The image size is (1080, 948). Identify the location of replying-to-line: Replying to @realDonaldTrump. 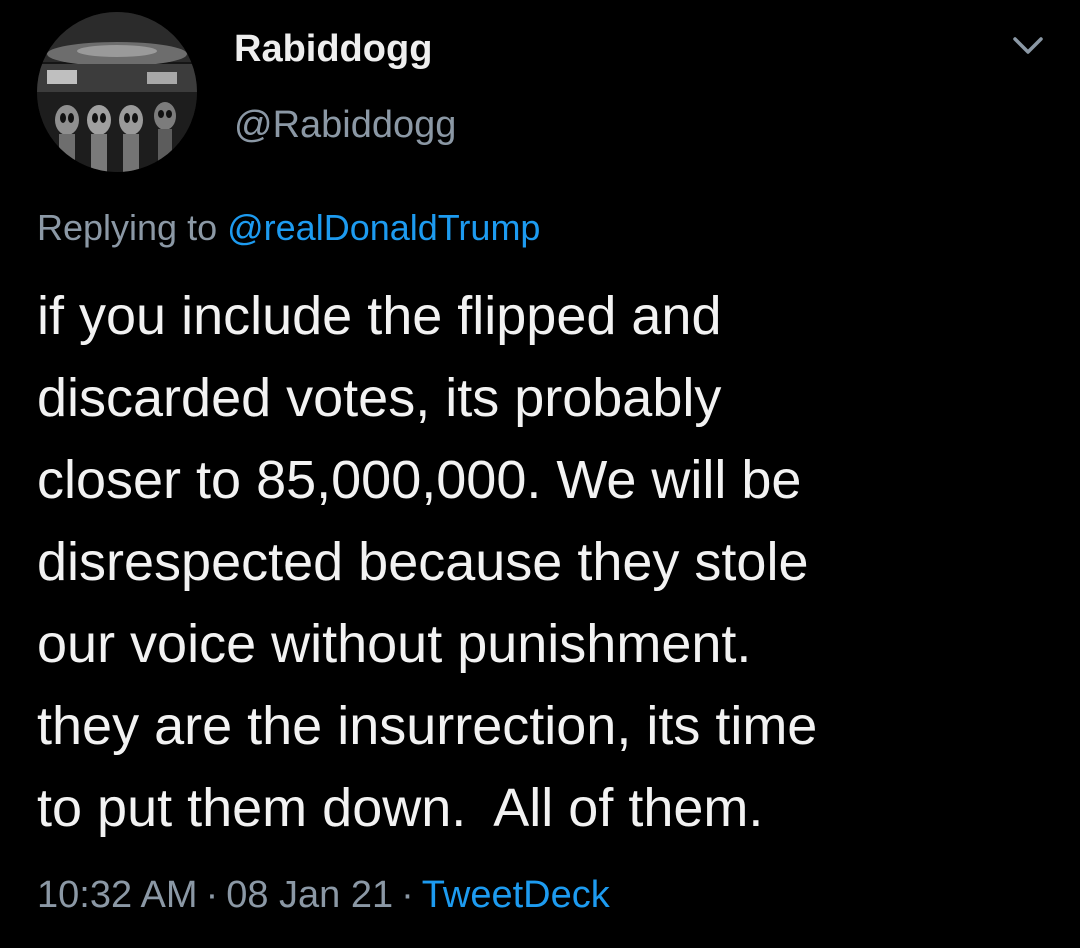
(288, 228).